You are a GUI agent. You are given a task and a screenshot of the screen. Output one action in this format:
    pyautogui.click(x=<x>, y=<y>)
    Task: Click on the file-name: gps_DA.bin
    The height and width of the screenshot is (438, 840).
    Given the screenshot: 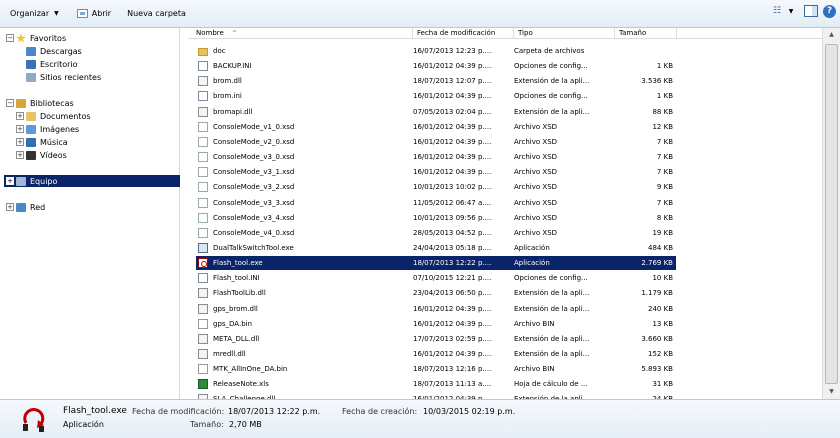 What is the action you would take?
    pyautogui.click(x=233, y=323)
    